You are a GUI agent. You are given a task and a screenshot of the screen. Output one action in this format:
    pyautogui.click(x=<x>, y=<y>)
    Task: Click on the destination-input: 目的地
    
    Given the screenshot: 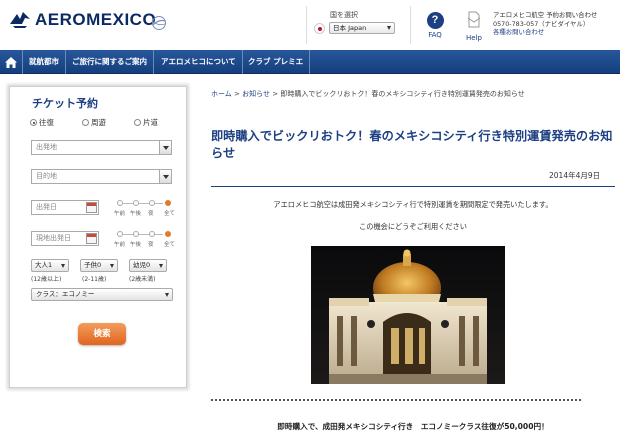 What is the action you would take?
    pyautogui.click(x=101, y=176)
    